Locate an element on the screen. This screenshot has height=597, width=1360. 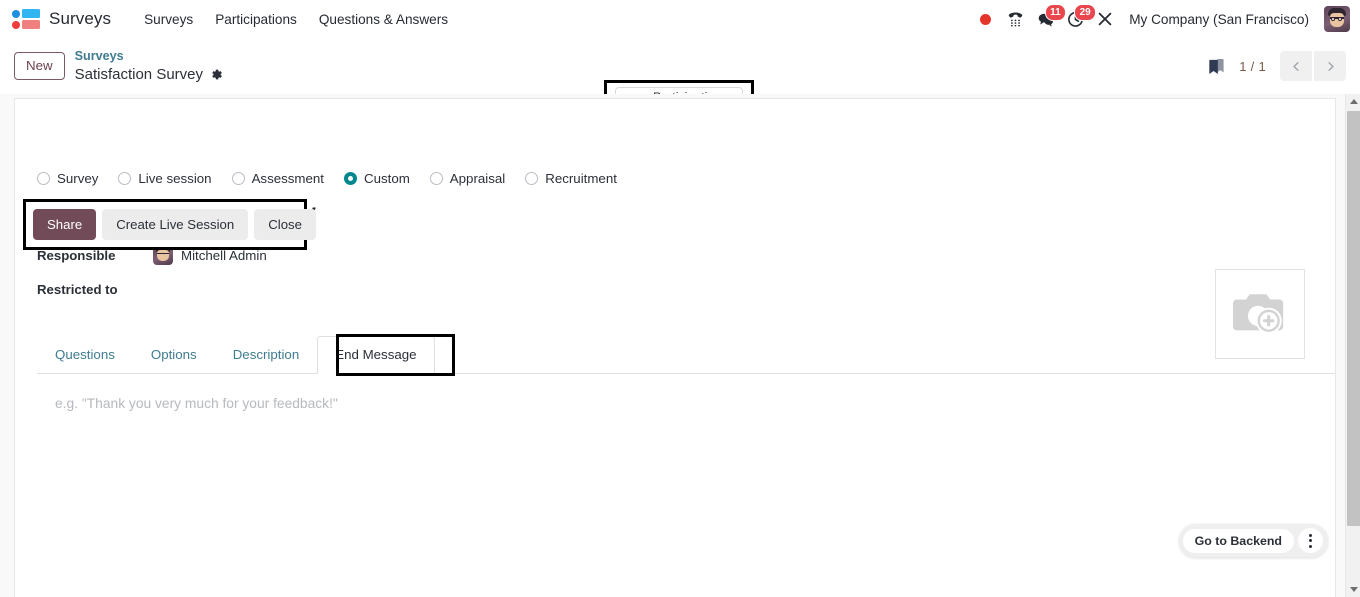
radio-option-recruitment: Recruitment is located at coordinates (571, 178).